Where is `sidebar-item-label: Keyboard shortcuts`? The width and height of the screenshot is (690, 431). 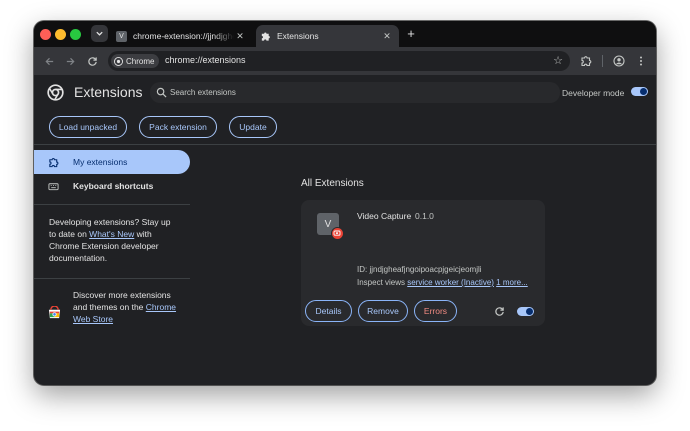 sidebar-item-label: Keyboard shortcuts is located at coordinates (113, 186).